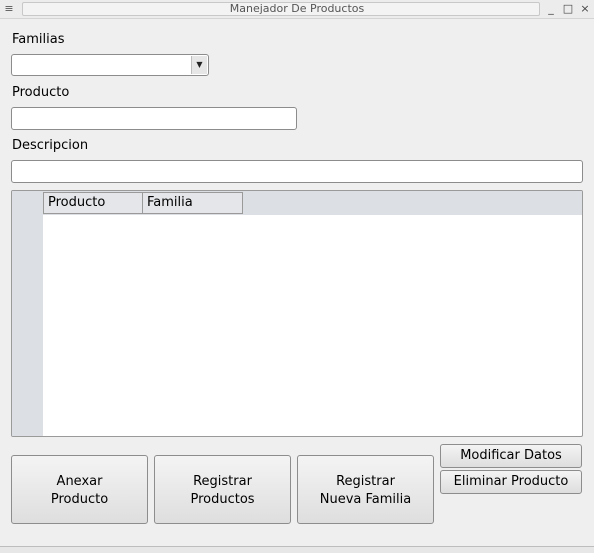 Image resolution: width=594 pixels, height=553 pixels. What do you see at coordinates (9, 8) in the screenshot?
I see `window-menu-icon: ≡` at bounding box center [9, 8].